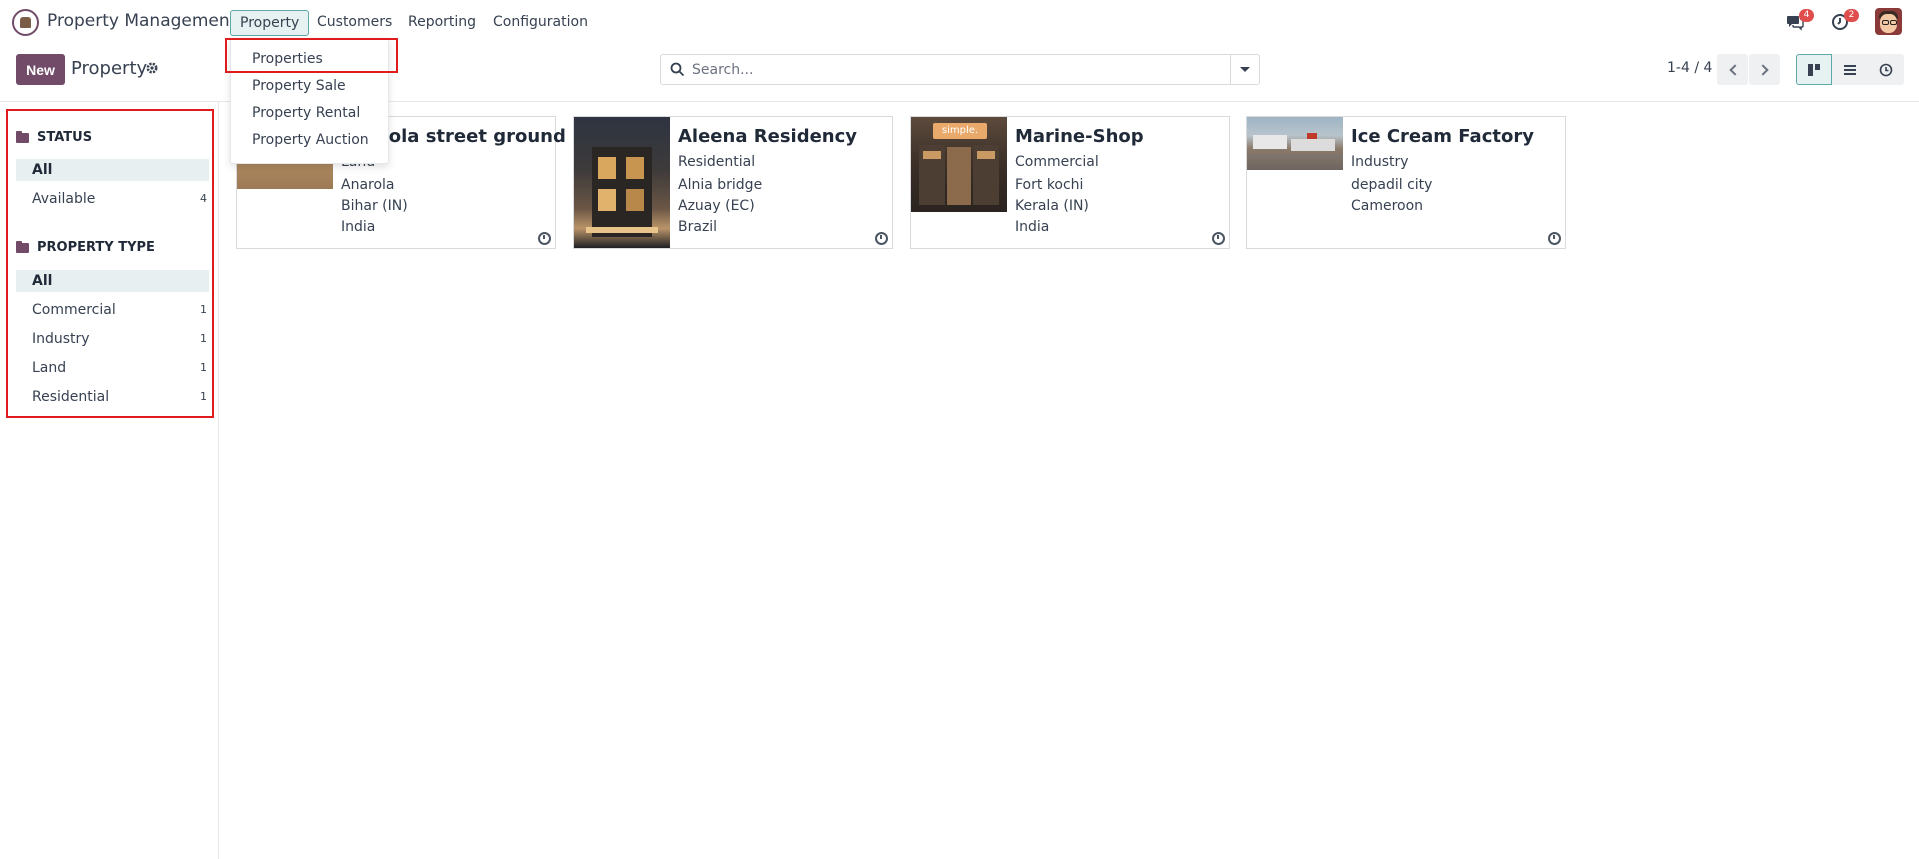 Image resolution: width=1919 pixels, height=859 pixels. What do you see at coordinates (299, 86) in the screenshot?
I see `dropdown-item-property-sale: Property Sale` at bounding box center [299, 86].